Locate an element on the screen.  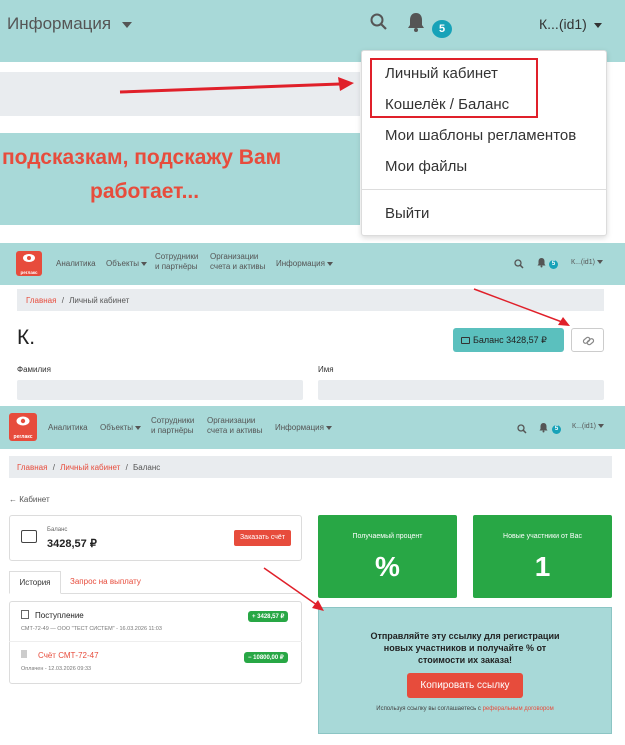
page-title: К. is located at coordinates (26, 337).